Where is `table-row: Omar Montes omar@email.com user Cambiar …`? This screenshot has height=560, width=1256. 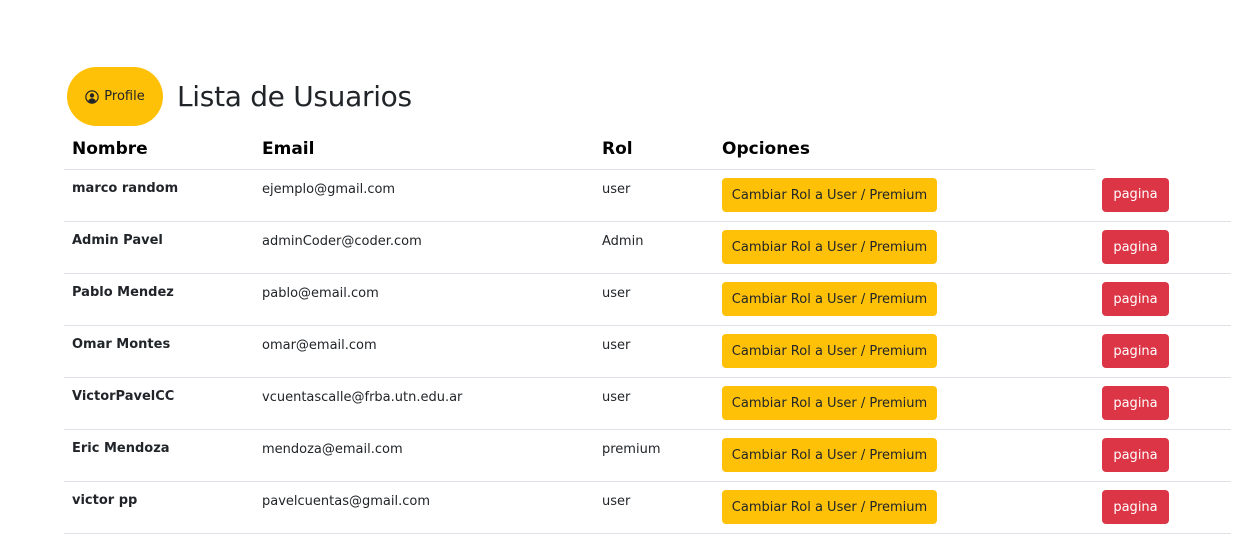 table-row: Omar Montes omar@email.com user Cambiar … is located at coordinates (647, 351).